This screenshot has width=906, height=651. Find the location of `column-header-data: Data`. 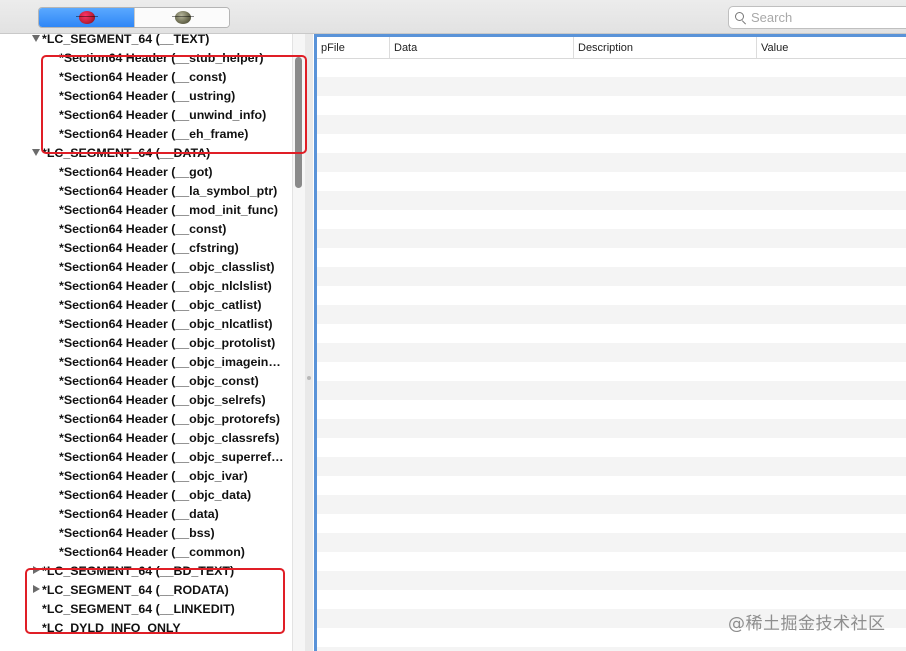

column-header-data: Data is located at coordinates (482, 47).